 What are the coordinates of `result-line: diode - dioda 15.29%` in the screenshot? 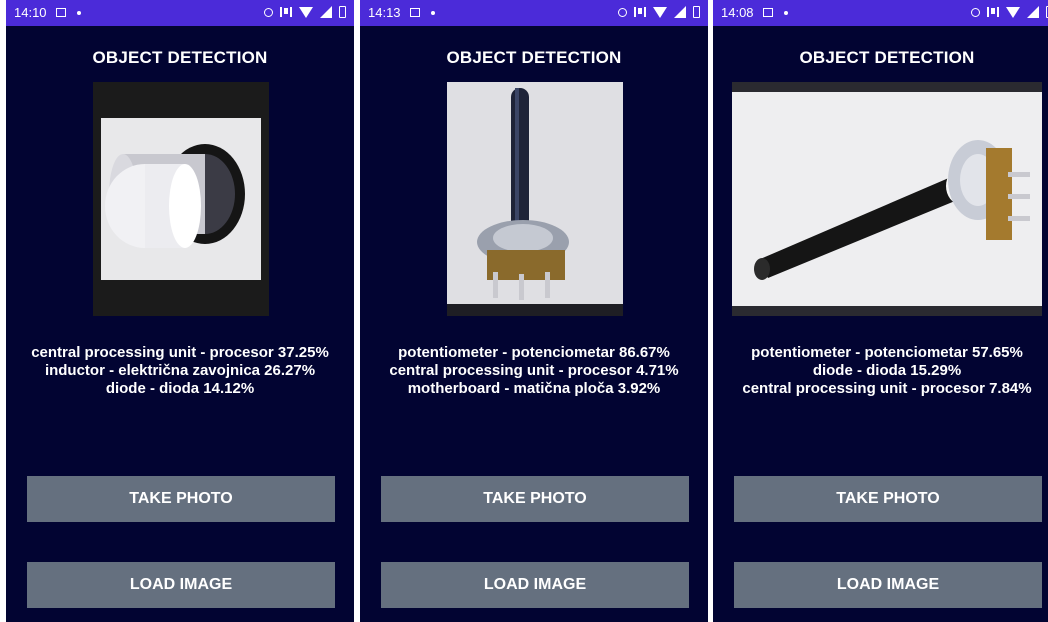 It's located at (887, 370).